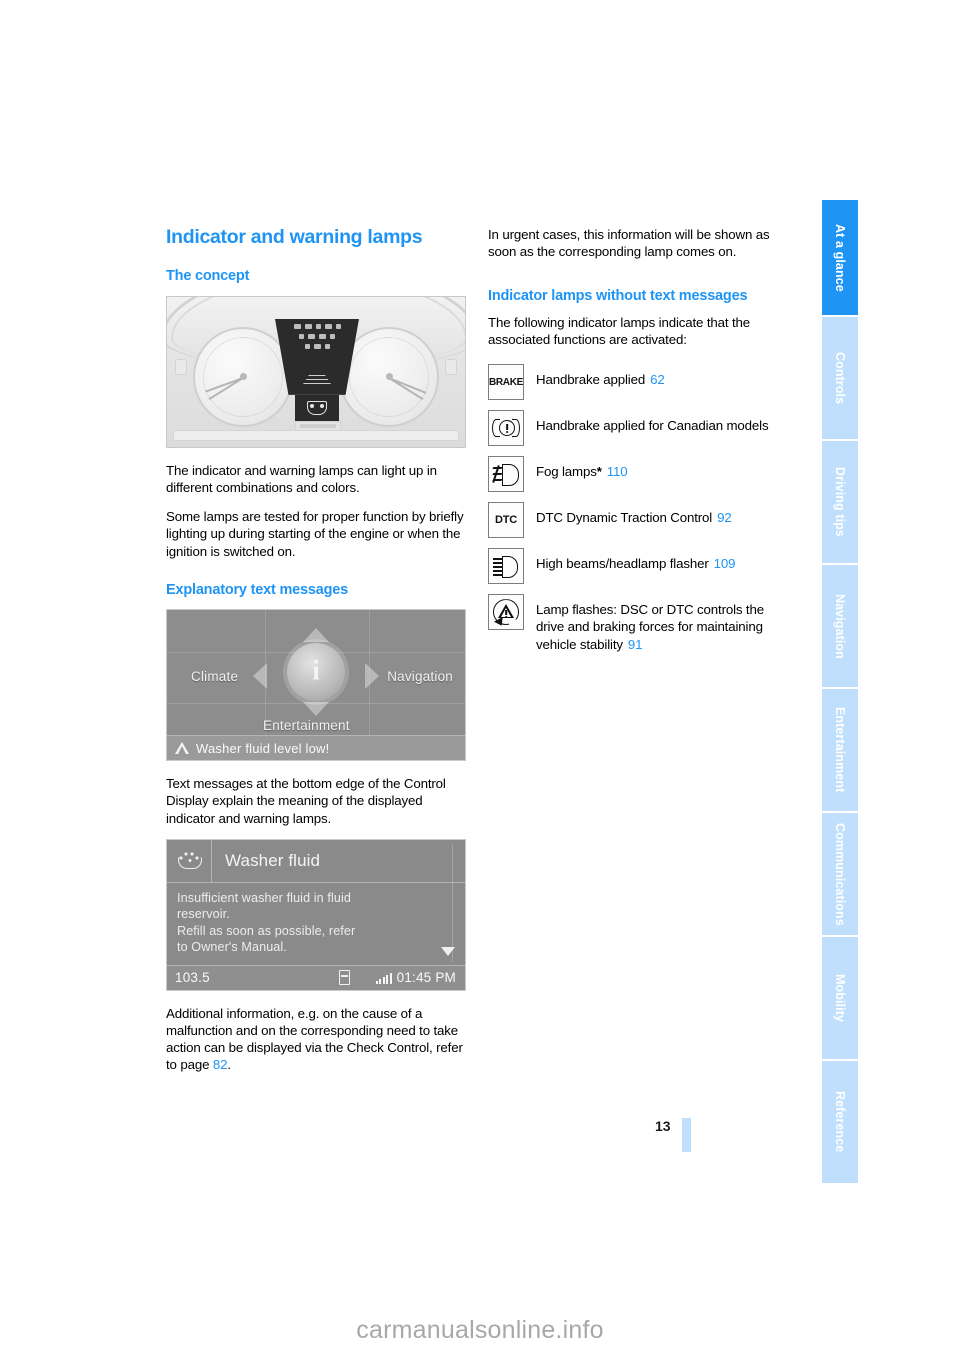 The height and width of the screenshot is (1358, 960). What do you see at coordinates (840, 998) in the screenshot?
I see `sidebar-tab-mobility: Mobility` at bounding box center [840, 998].